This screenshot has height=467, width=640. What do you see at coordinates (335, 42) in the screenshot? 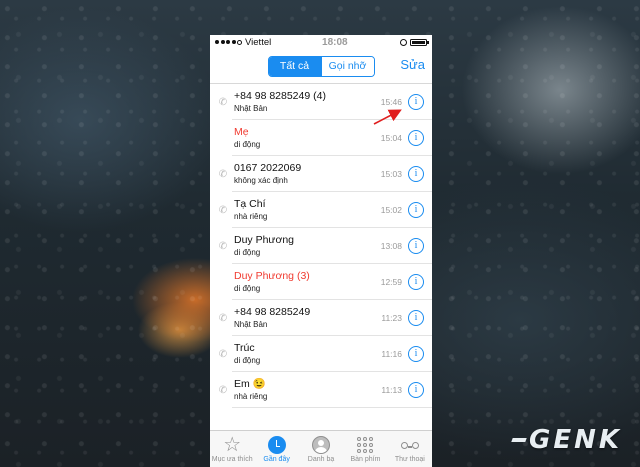
I see `clock-time: 18:08` at bounding box center [335, 42].